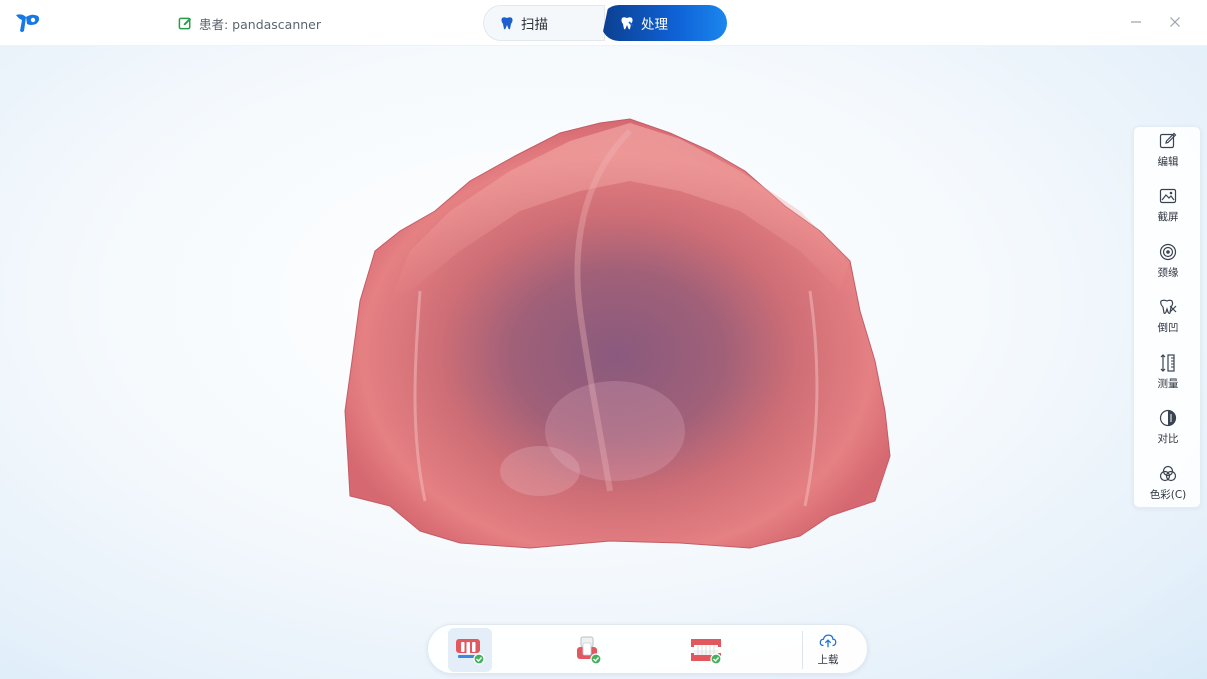 The width and height of the screenshot is (1207, 679). I want to click on title-bar: 患者: pandascanner 扫描 处理, so click(603, 23).